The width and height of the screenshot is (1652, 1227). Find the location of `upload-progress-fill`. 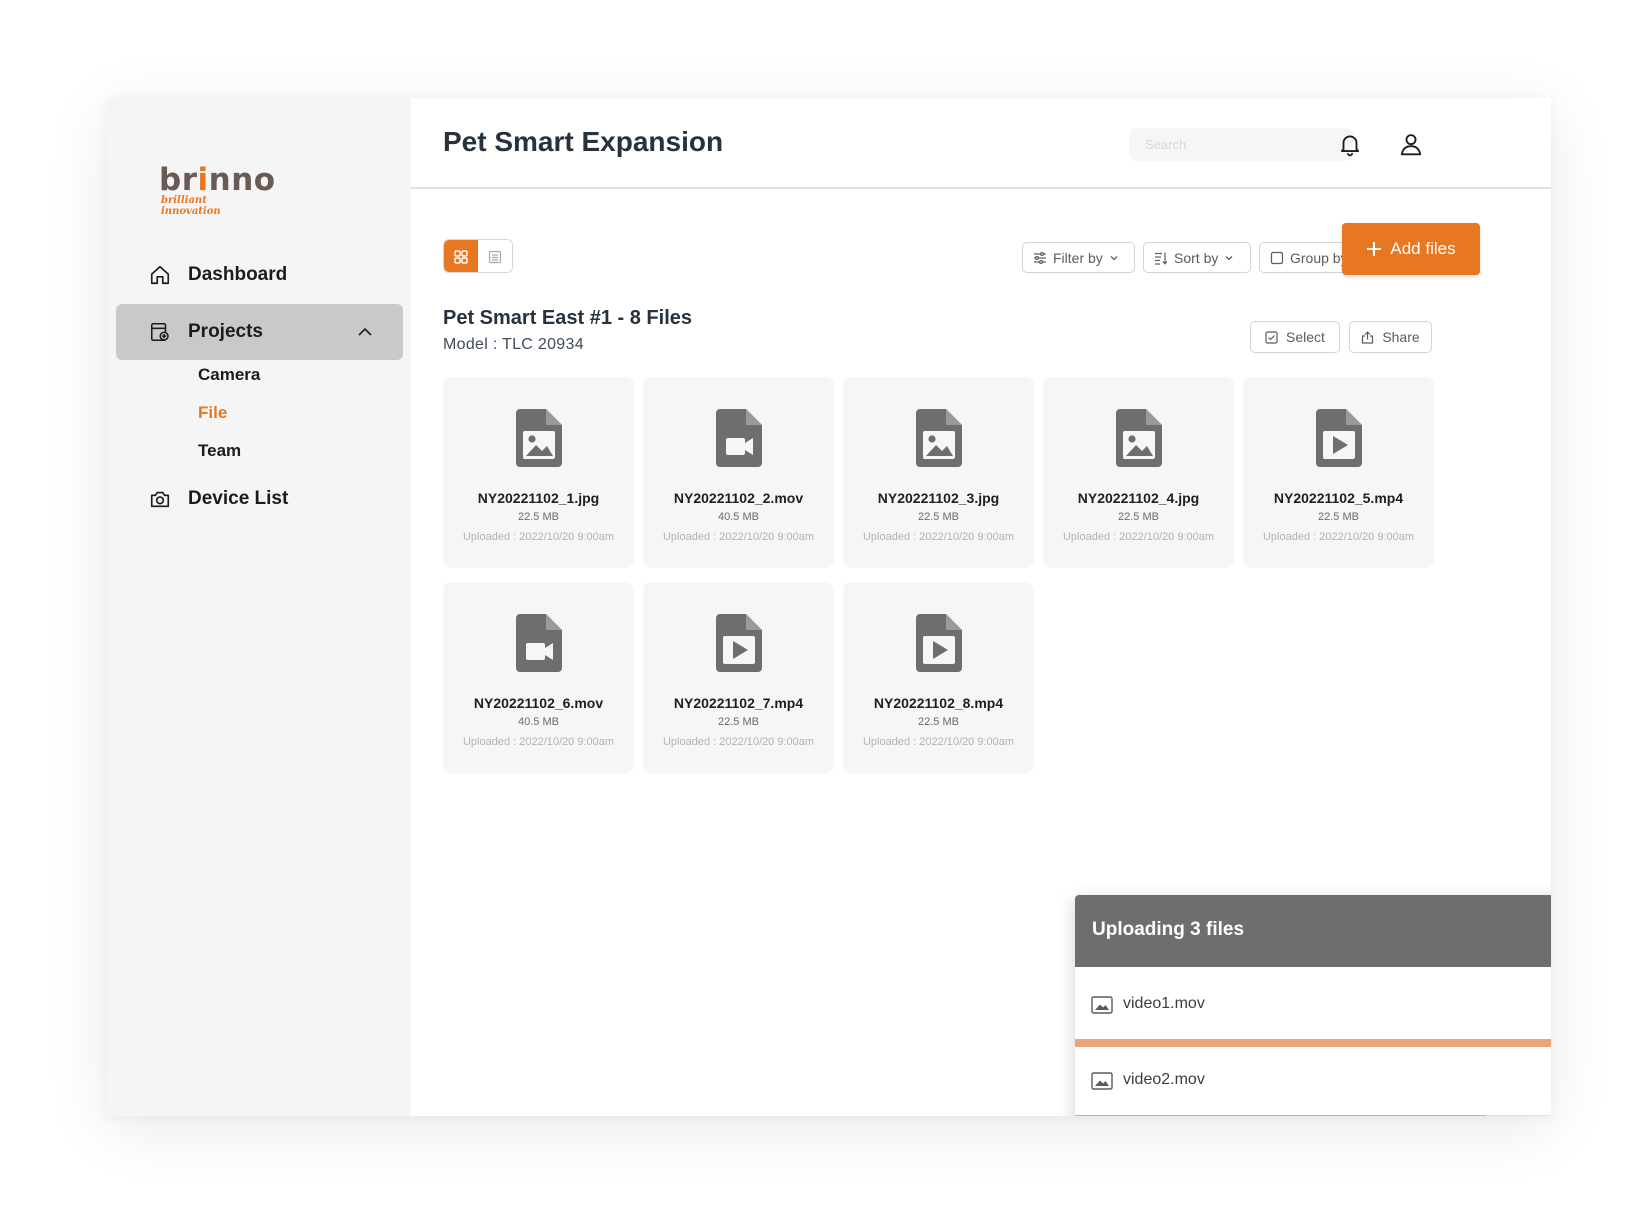

upload-progress-fill is located at coordinates (1281, 1115).